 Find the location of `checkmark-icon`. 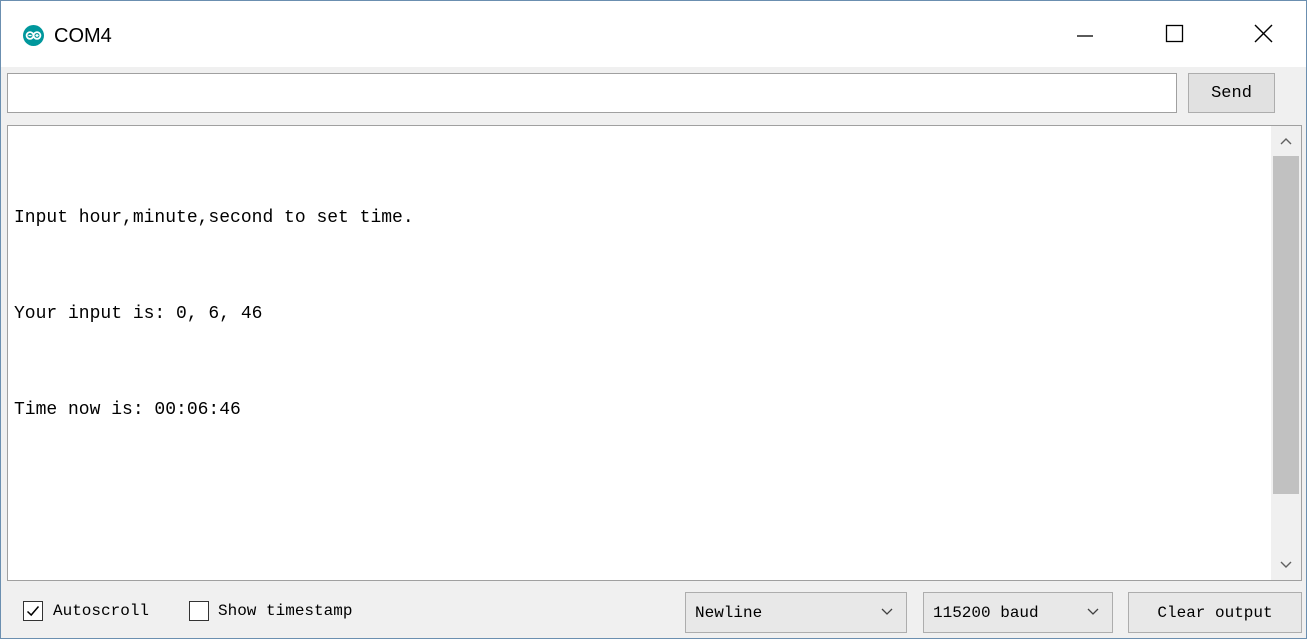

checkmark-icon is located at coordinates (33, 611).